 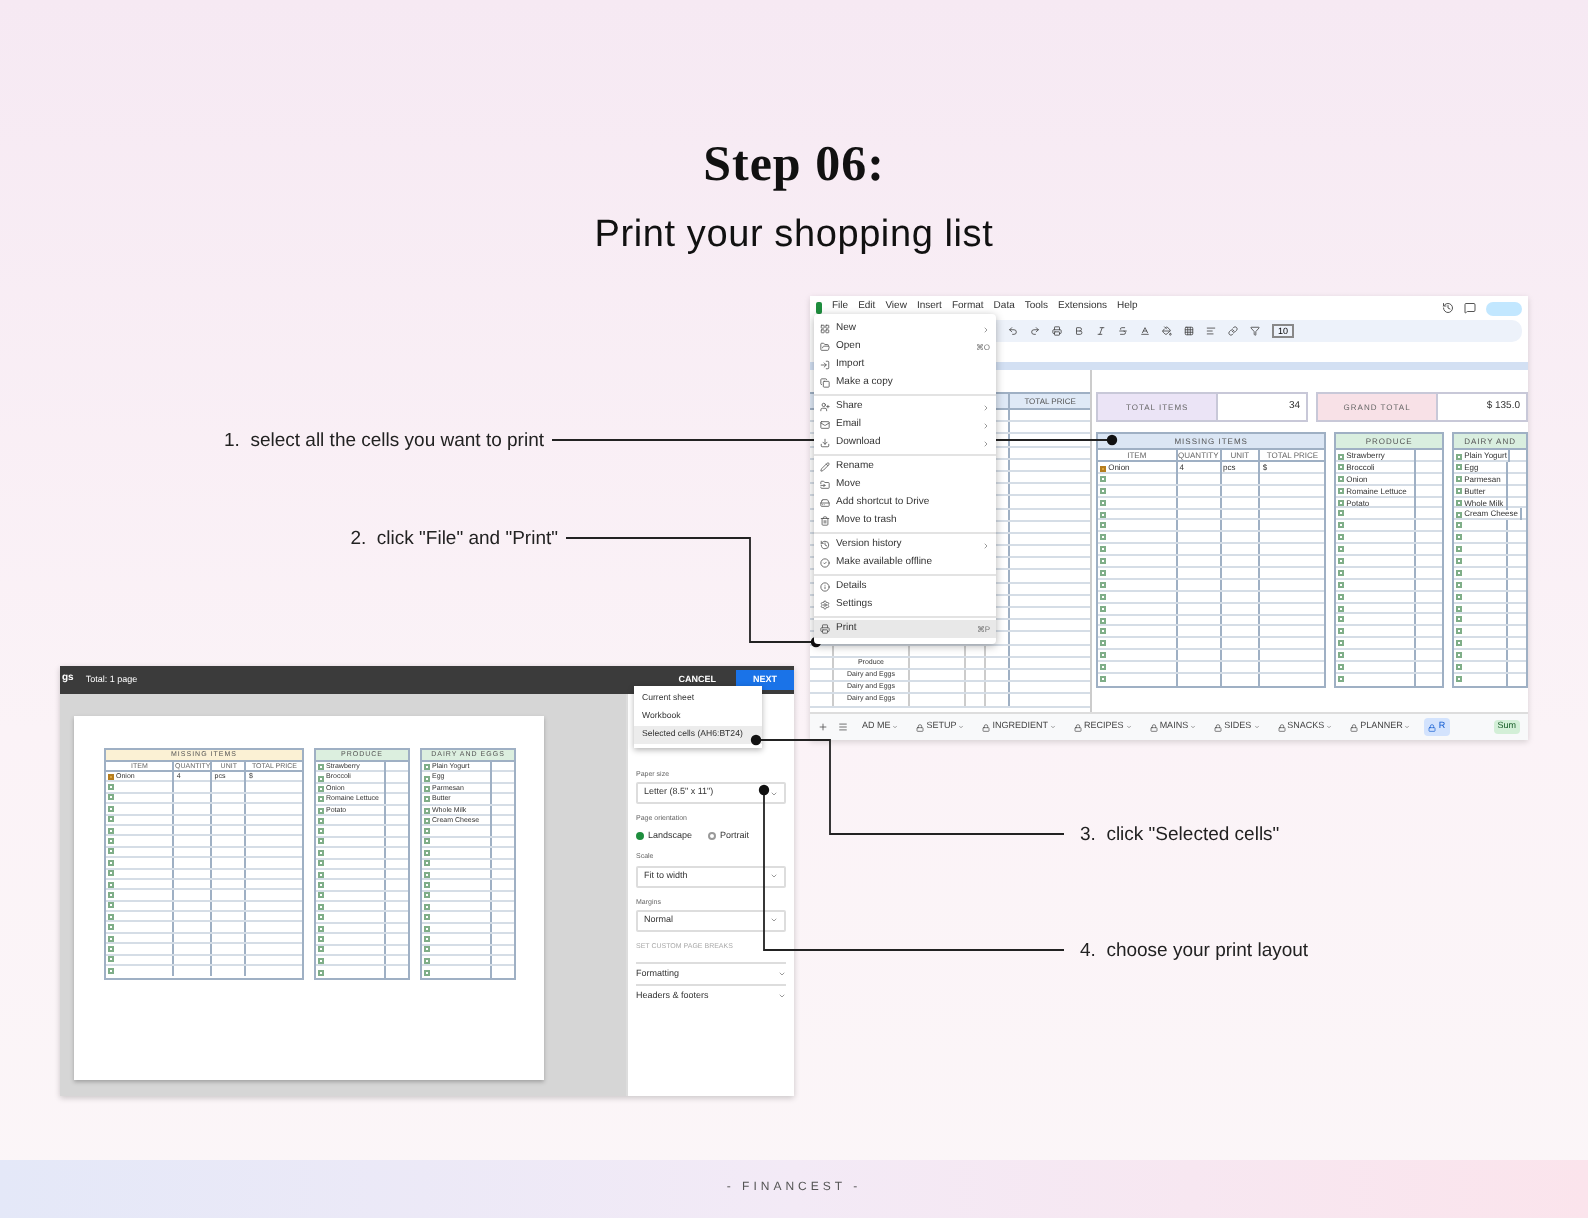 I want to click on bold-icon, so click(x=1079, y=331).